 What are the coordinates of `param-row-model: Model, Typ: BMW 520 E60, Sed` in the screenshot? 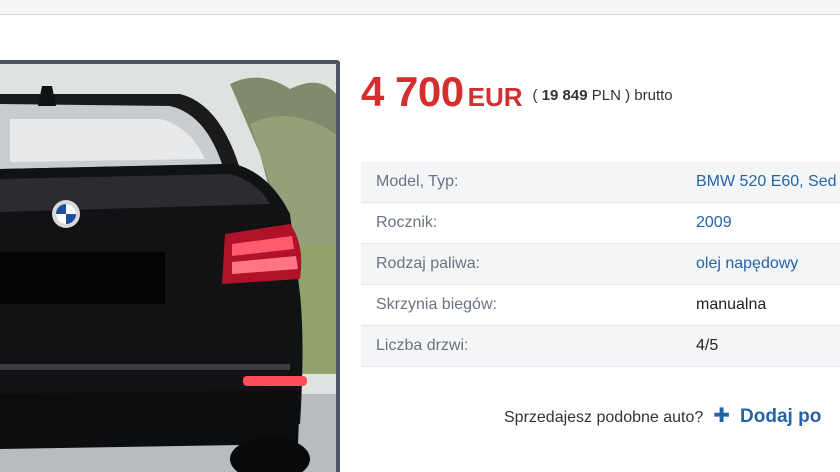 It's located at (600, 182).